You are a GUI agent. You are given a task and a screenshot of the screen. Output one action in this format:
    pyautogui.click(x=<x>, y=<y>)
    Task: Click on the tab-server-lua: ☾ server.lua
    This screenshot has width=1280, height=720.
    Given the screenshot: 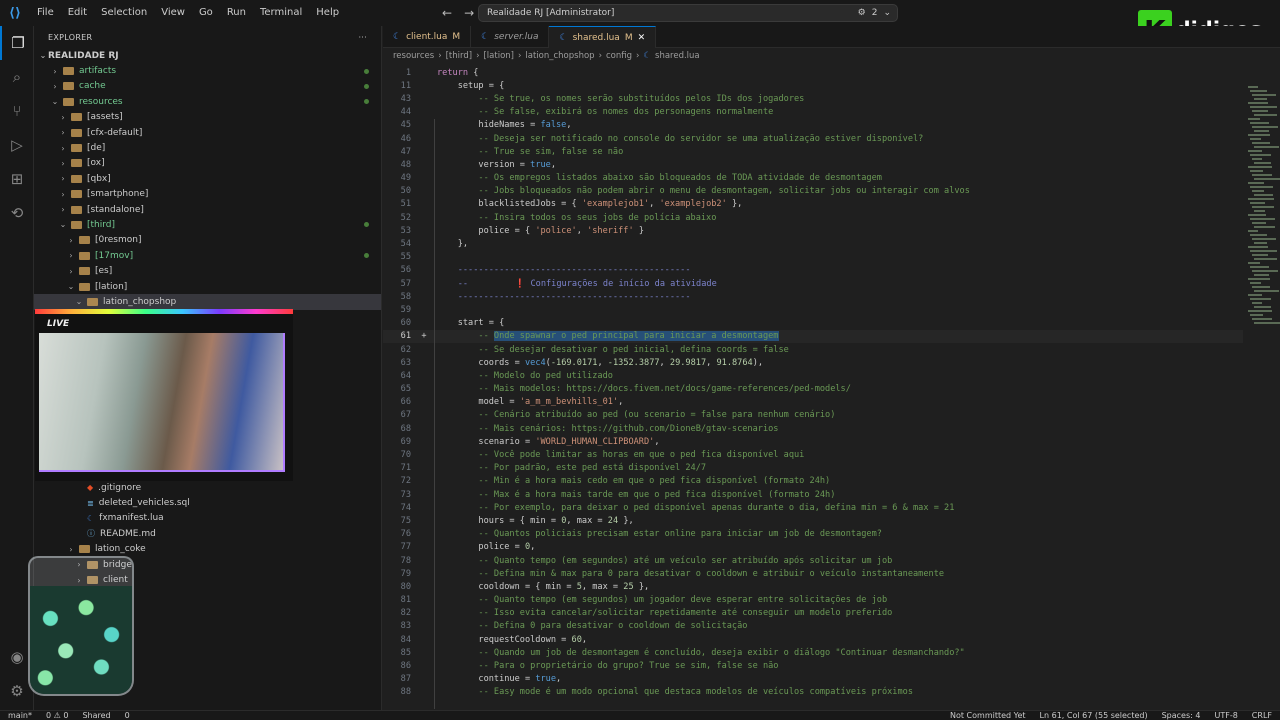 What is the action you would take?
    pyautogui.click(x=510, y=37)
    